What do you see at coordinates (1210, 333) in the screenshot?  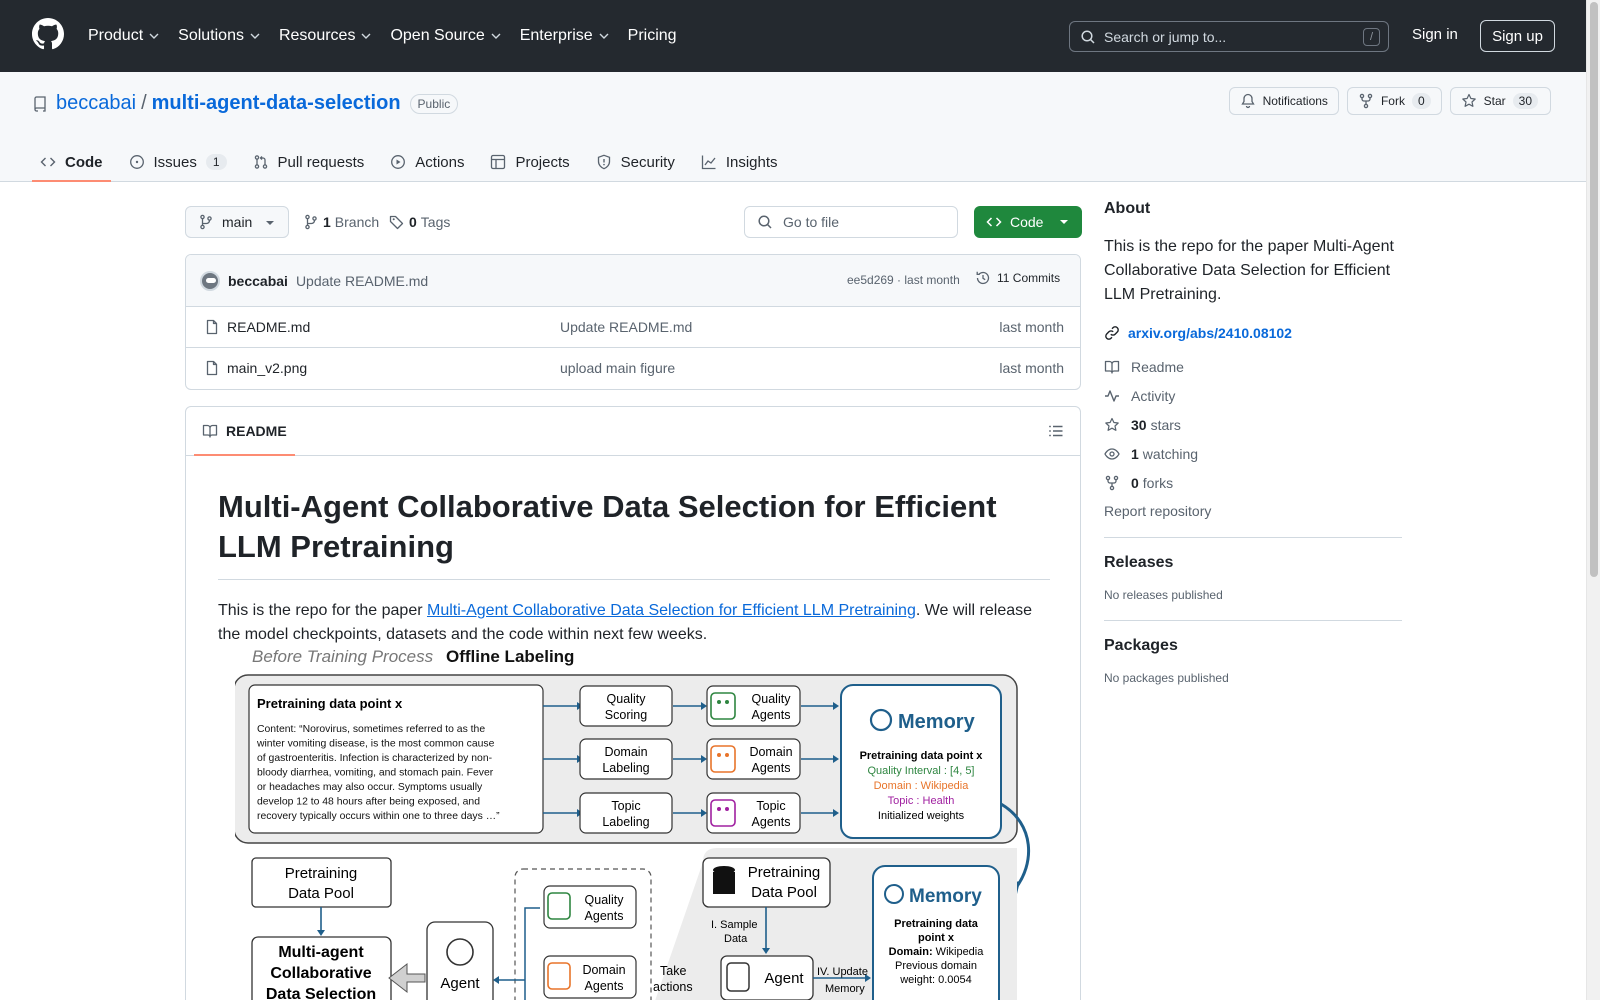 I see `website-link-text: arxiv.org/abs/2410.08102` at bounding box center [1210, 333].